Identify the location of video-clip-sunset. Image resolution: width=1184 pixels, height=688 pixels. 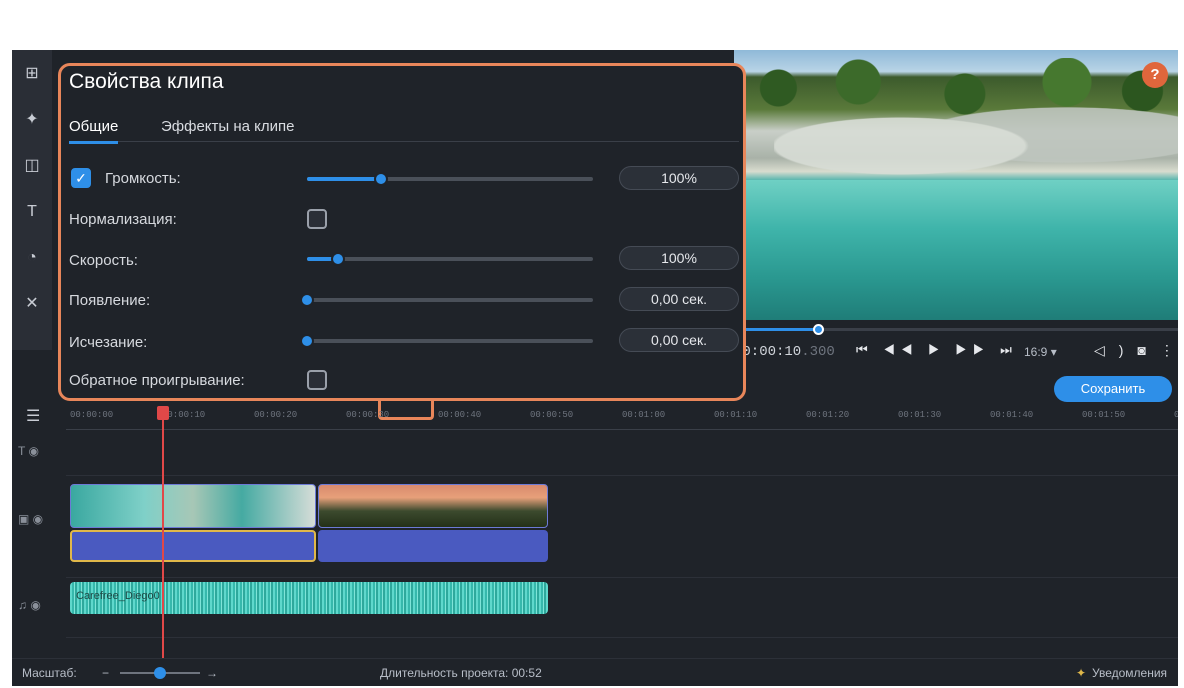
(433, 506).